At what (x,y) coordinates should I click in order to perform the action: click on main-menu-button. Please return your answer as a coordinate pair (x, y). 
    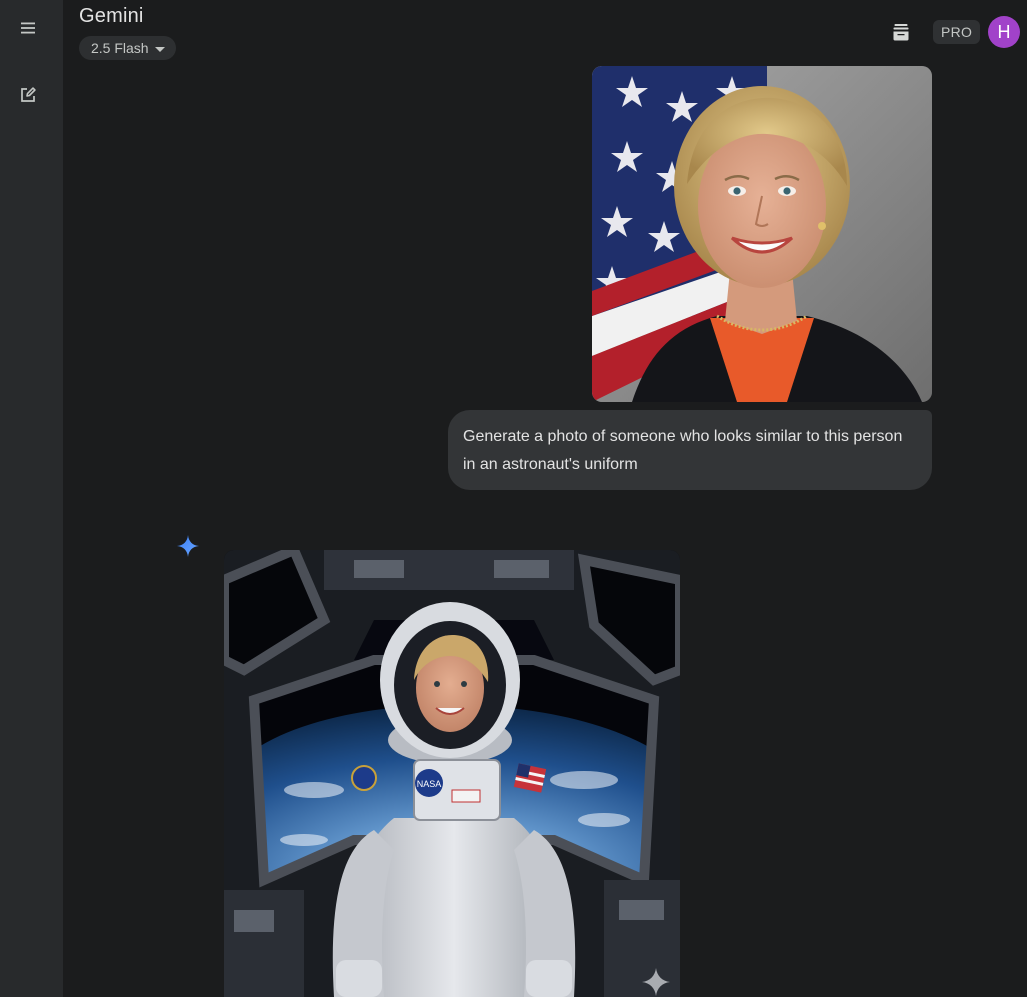
    Looking at the image, I should click on (28, 28).